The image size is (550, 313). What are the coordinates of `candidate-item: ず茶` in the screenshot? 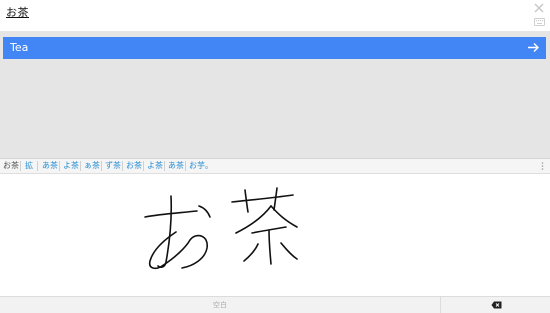 It's located at (113, 166).